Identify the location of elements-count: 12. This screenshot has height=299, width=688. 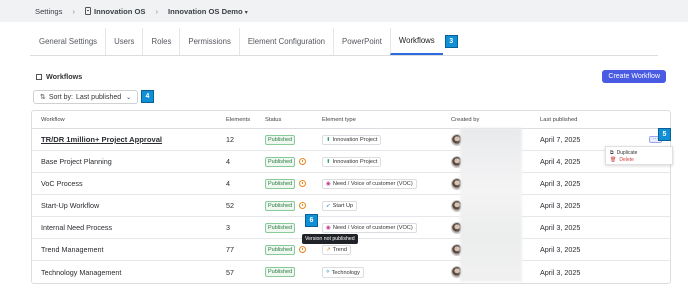
(230, 139).